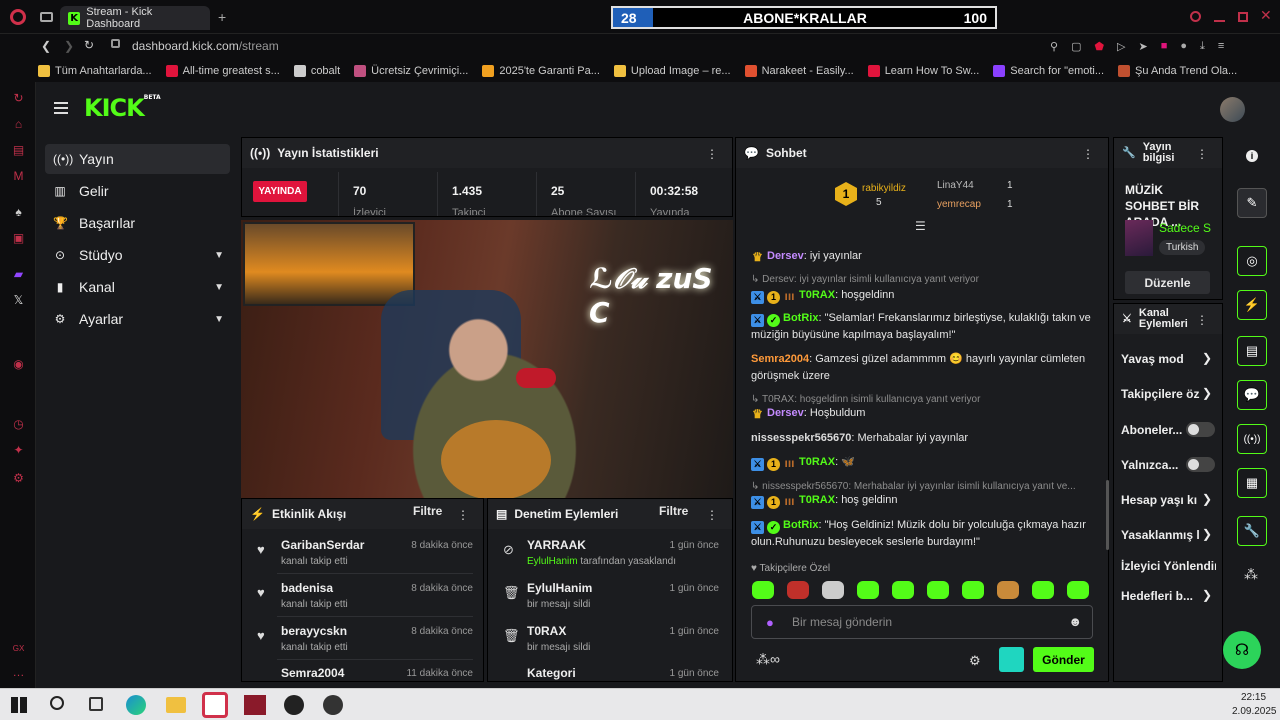 The width and height of the screenshot is (1280, 720). What do you see at coordinates (884, 188) in the screenshot?
I see `gifter-name: rabikyildiz` at bounding box center [884, 188].